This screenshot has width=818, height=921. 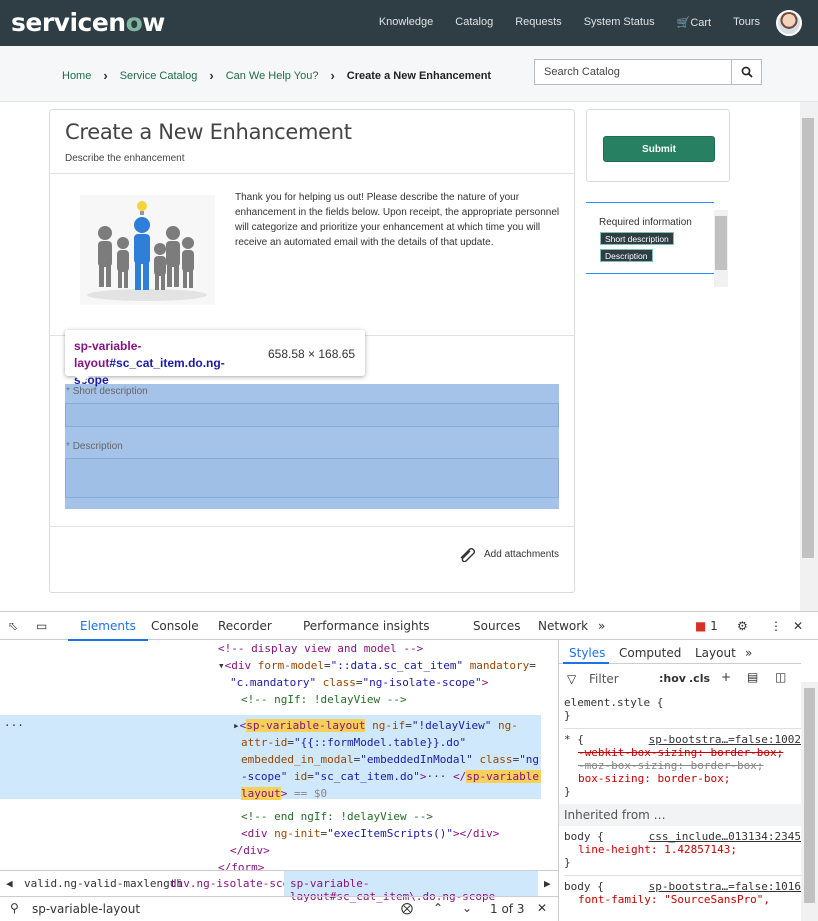 What do you see at coordinates (14, 908) in the screenshot?
I see `search-icon: ⚲` at bounding box center [14, 908].